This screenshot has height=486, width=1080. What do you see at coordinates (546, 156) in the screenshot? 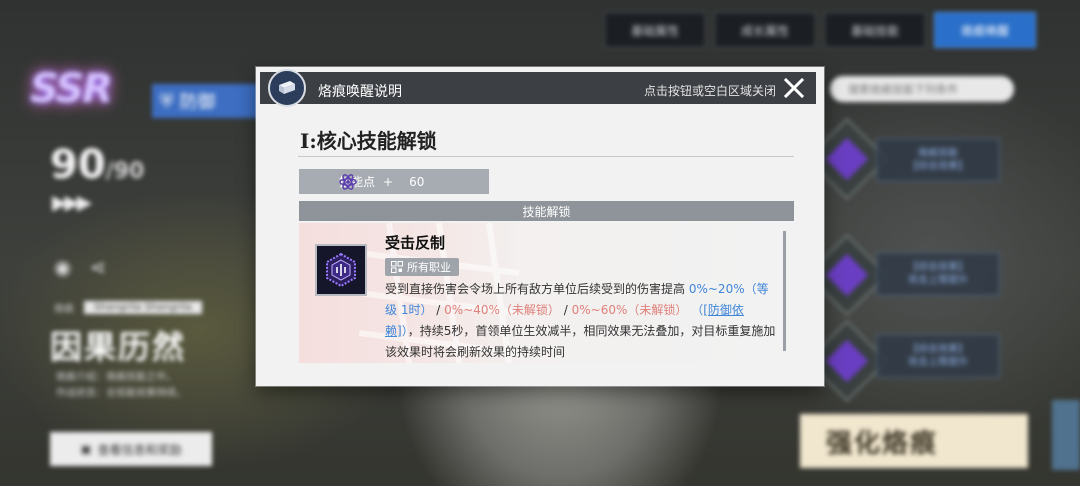
I see `section-divider` at bounding box center [546, 156].